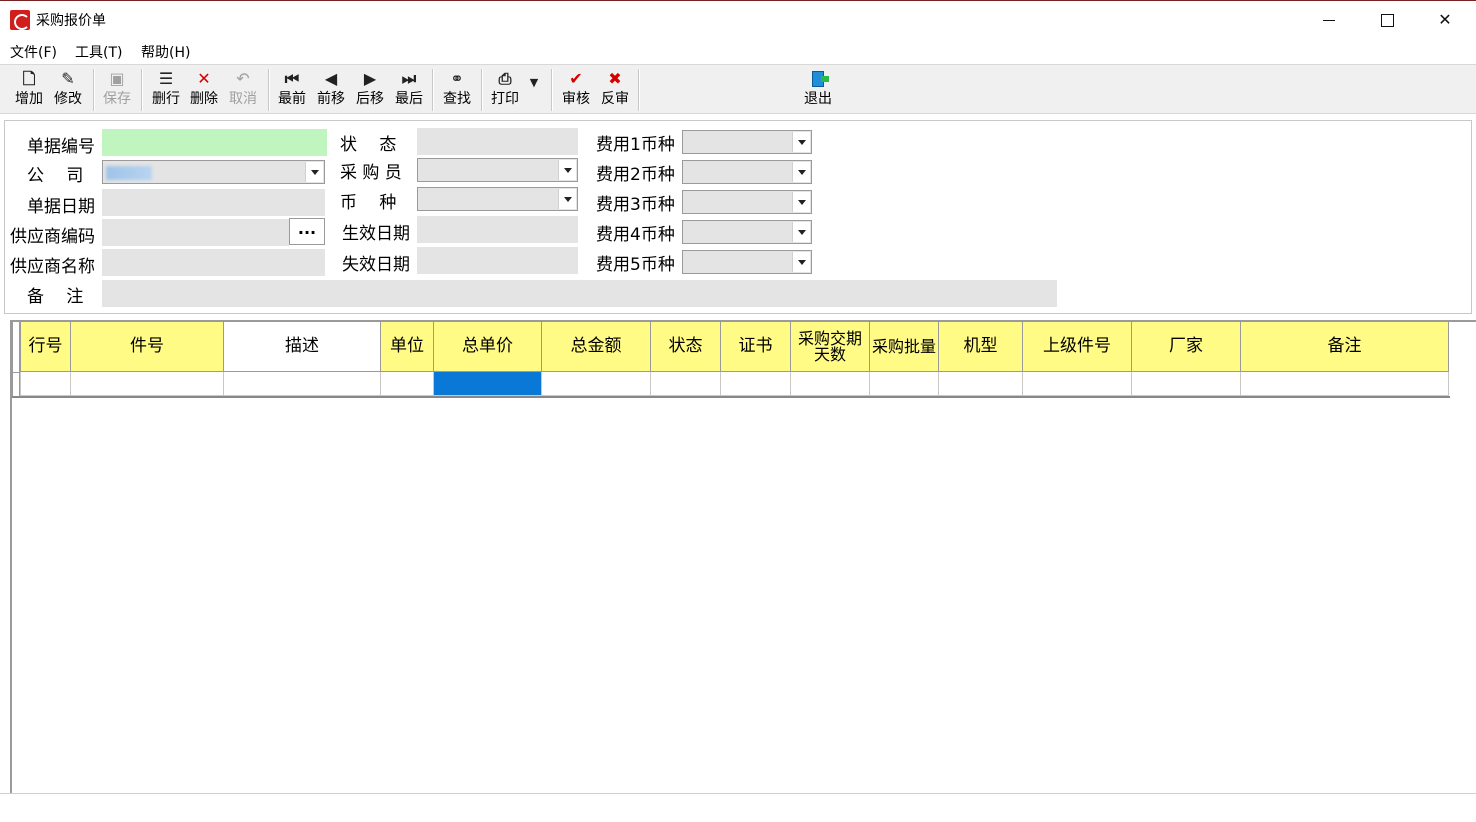  I want to click on fee2-currency-select, so click(747, 172).